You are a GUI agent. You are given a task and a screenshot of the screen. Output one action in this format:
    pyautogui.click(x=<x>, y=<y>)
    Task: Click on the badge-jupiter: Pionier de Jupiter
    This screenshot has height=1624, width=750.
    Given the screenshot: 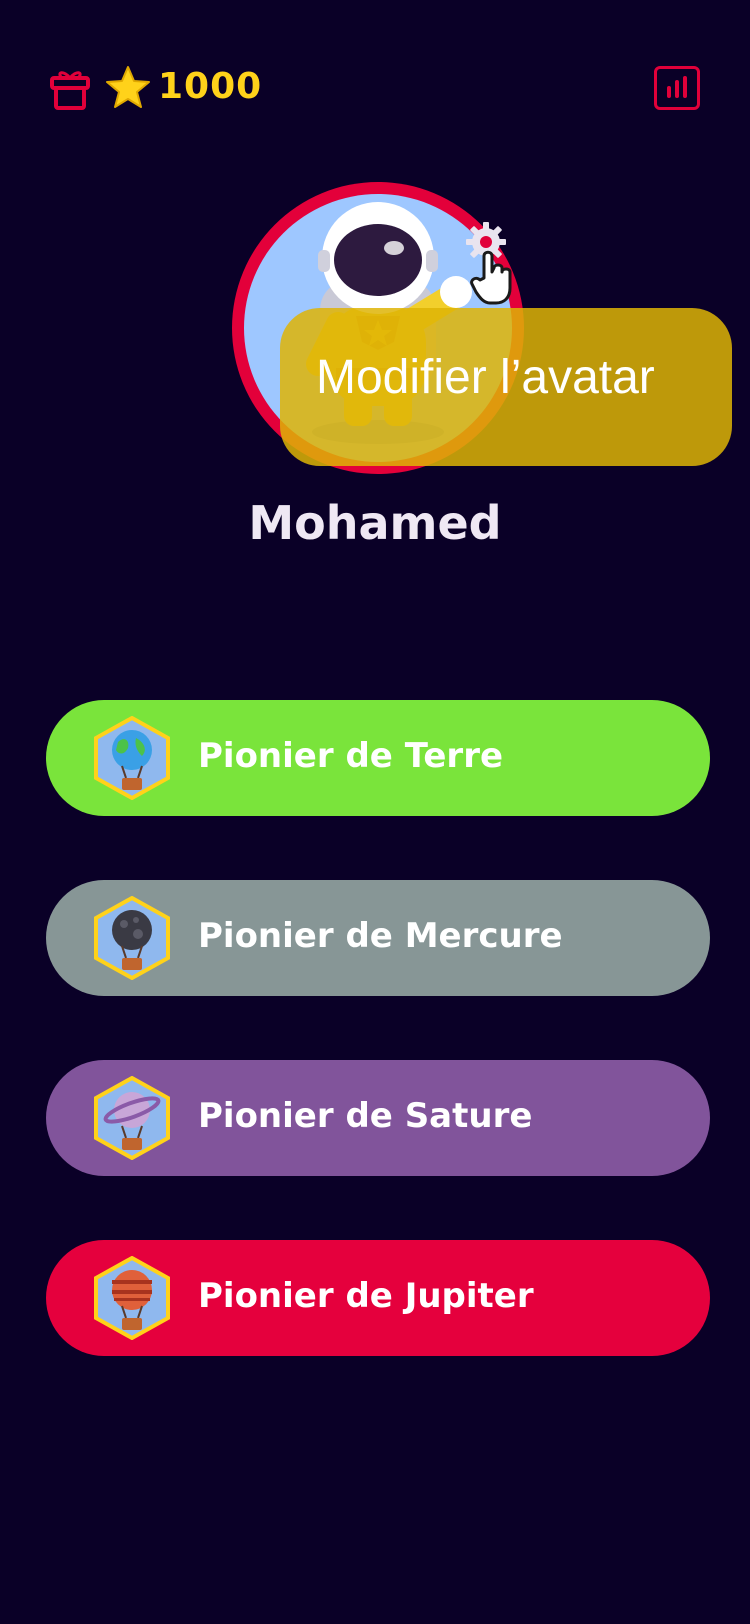 What is the action you would take?
    pyautogui.click(x=378, y=1298)
    